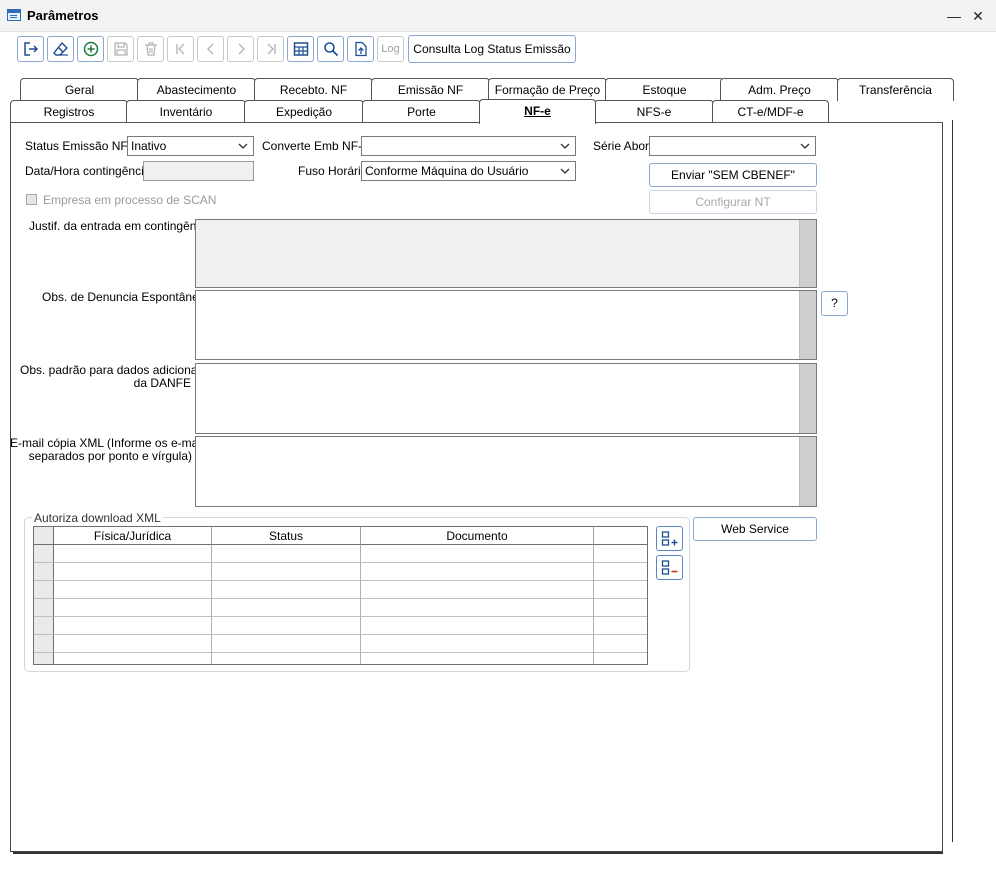 This screenshot has height=870, width=996. What do you see at coordinates (779, 89) in the screenshot?
I see `tab-adm-preco: Adm. Preço` at bounding box center [779, 89].